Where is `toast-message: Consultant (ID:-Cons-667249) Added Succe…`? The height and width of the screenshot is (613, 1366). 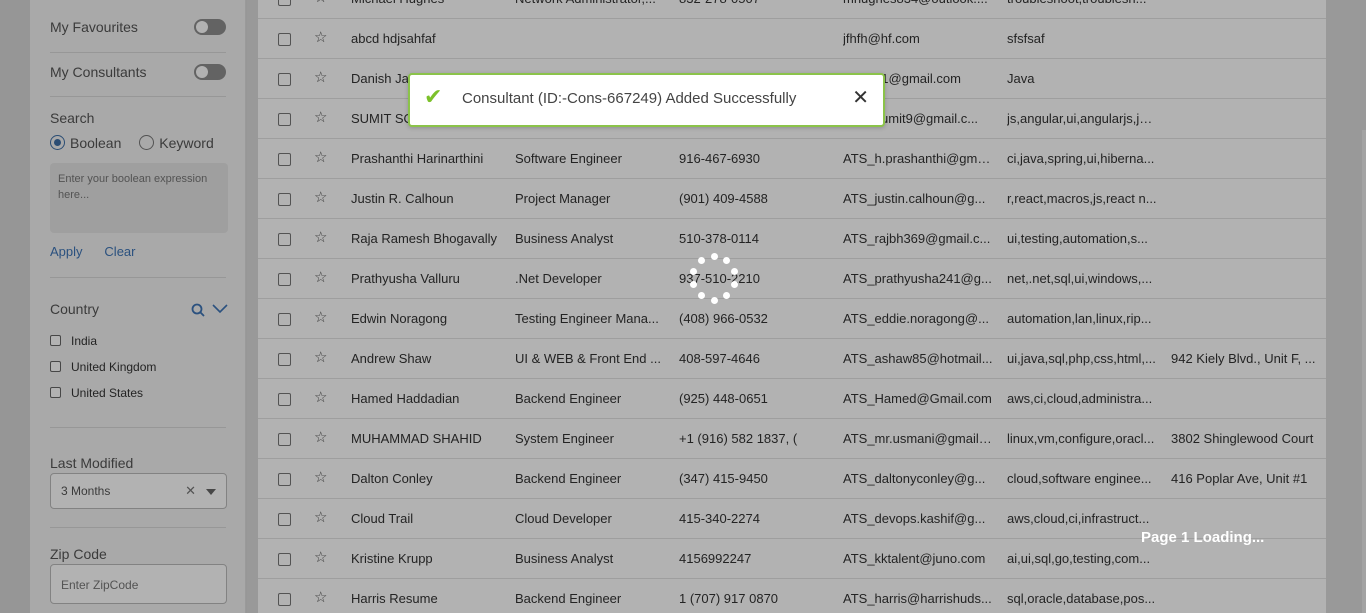 toast-message: Consultant (ID:-Cons-667249) Added Succe… is located at coordinates (629, 98).